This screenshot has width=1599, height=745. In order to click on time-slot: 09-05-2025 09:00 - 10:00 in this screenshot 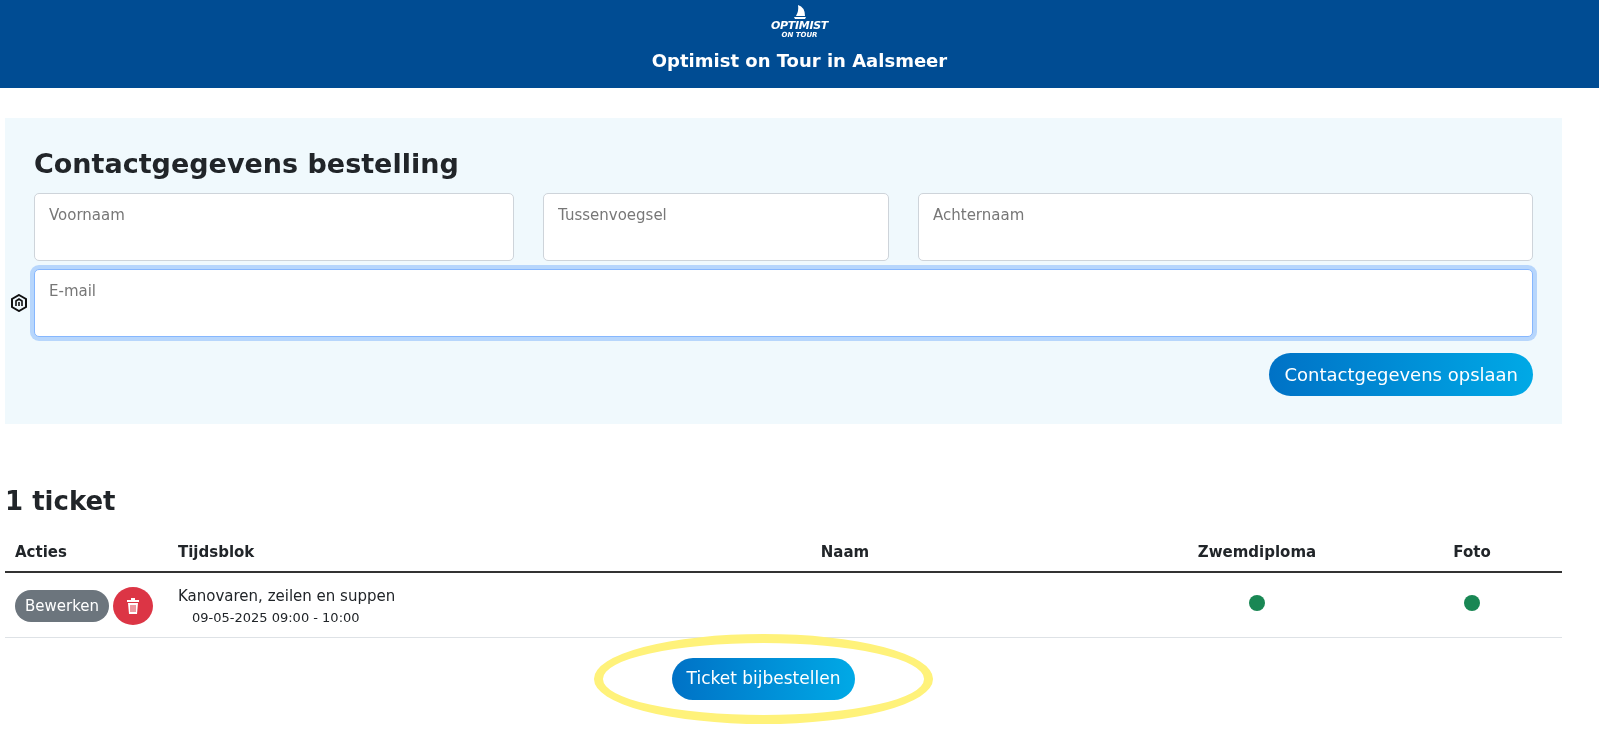, I will do `click(373, 617)`.